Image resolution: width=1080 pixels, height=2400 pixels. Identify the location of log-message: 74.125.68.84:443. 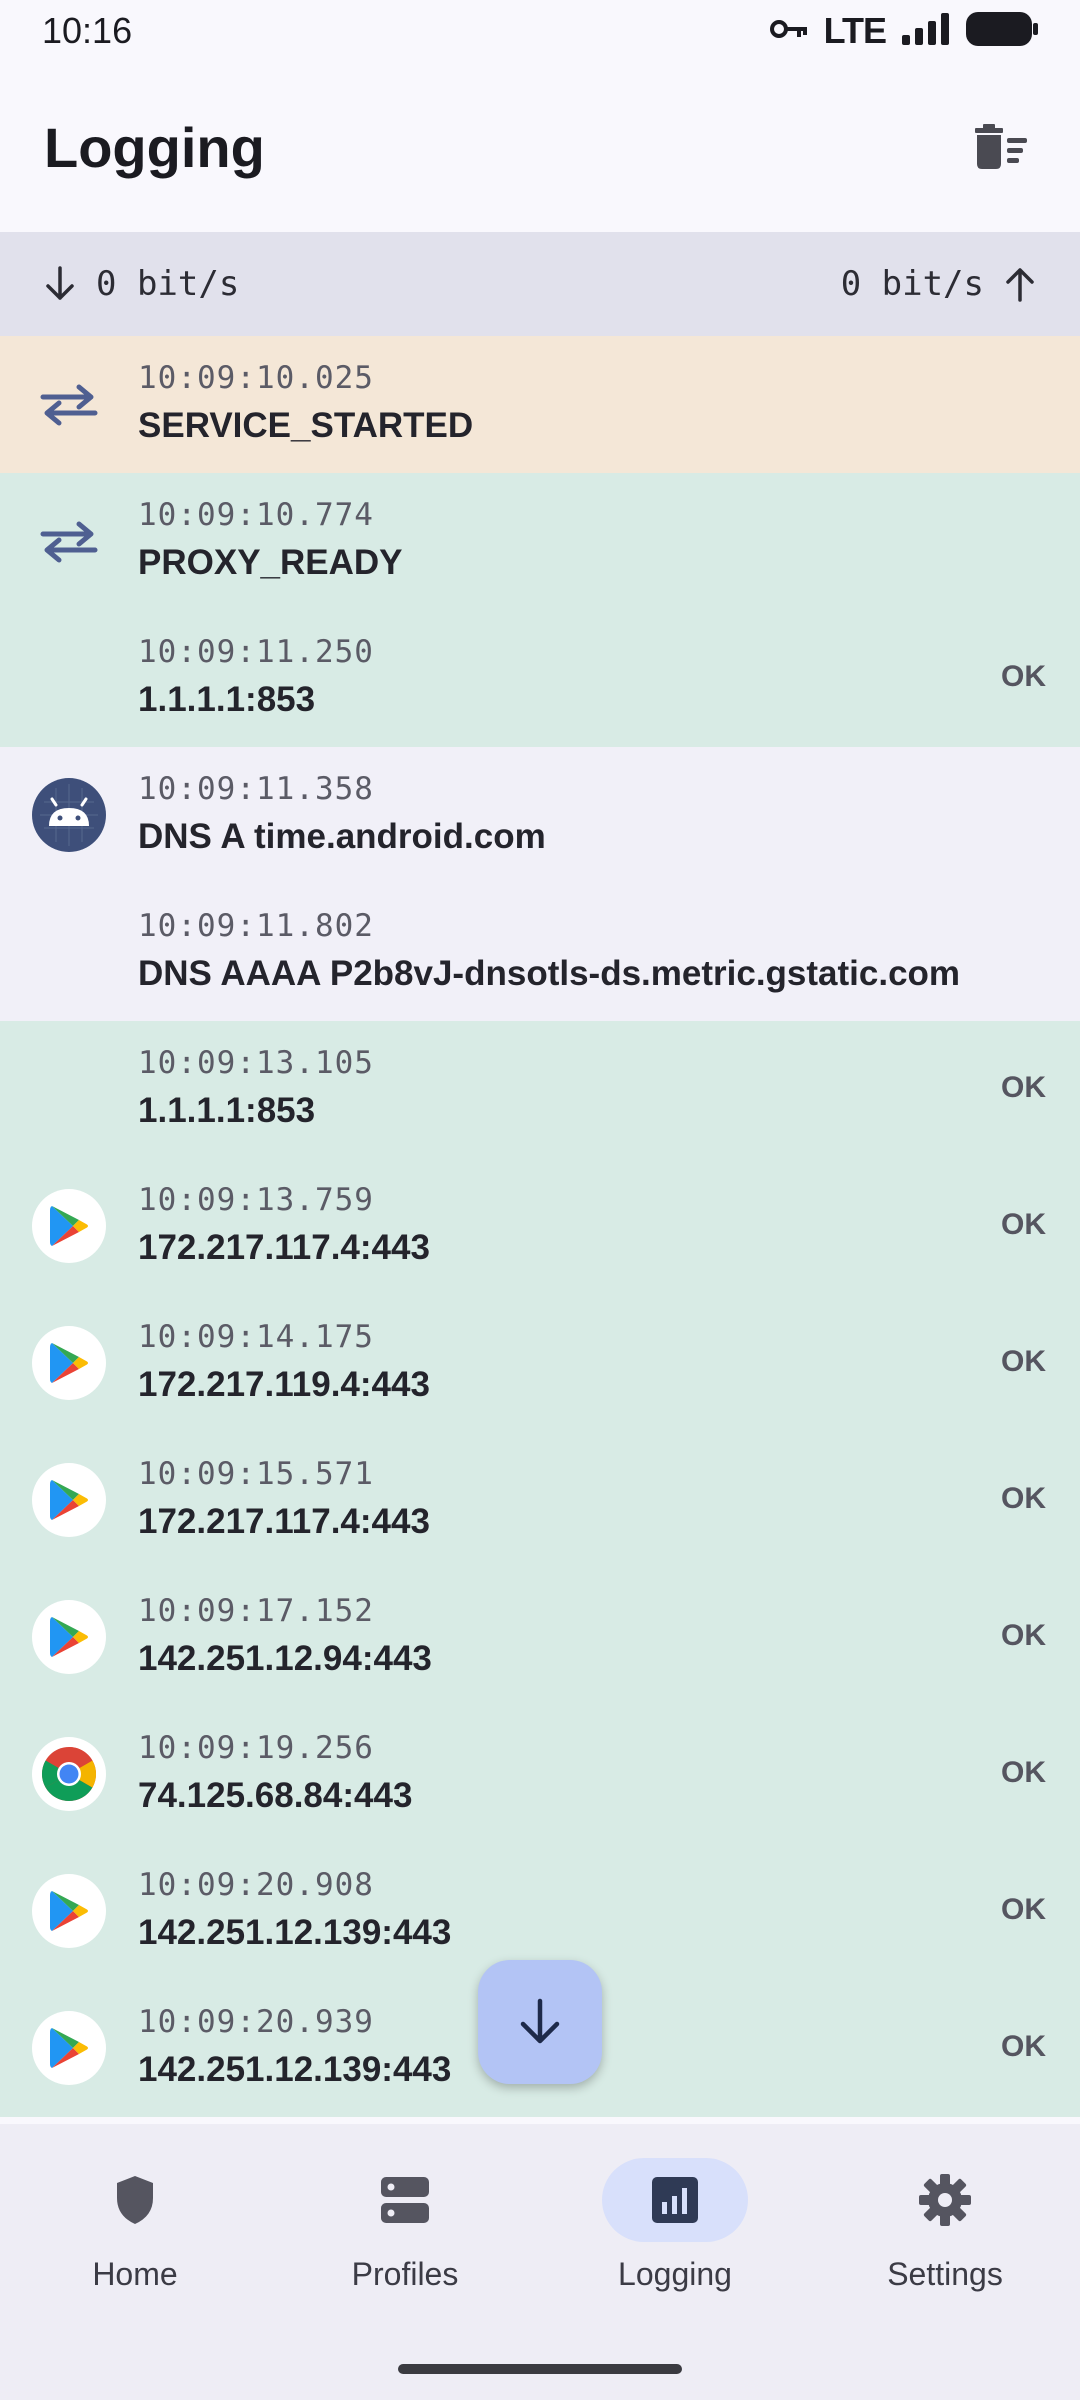
(275, 1795).